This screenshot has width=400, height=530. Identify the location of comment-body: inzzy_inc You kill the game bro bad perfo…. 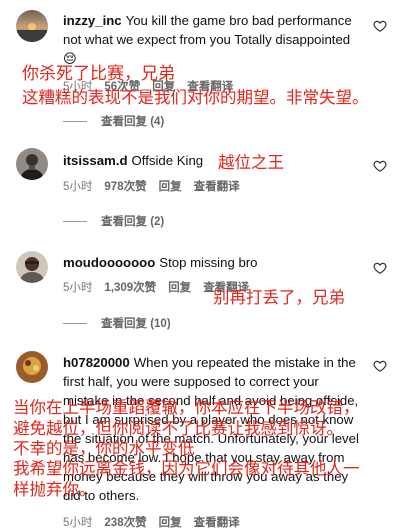
(213, 39).